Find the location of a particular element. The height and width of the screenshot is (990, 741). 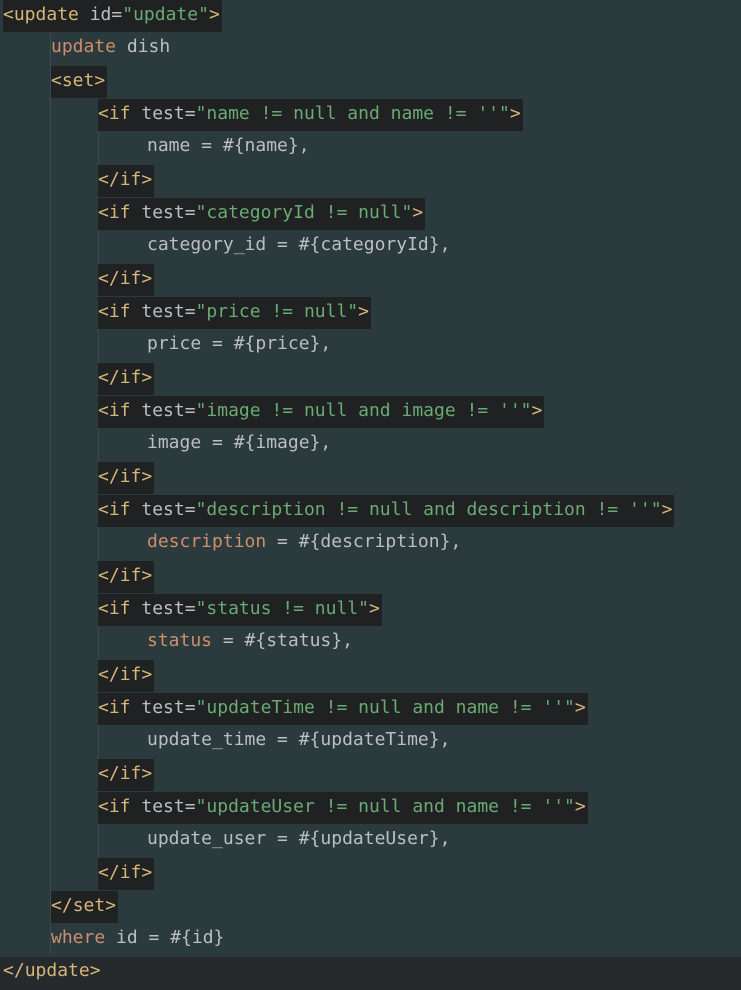

code-line-assignment: status = #{status}, is located at coordinates (176, 643).